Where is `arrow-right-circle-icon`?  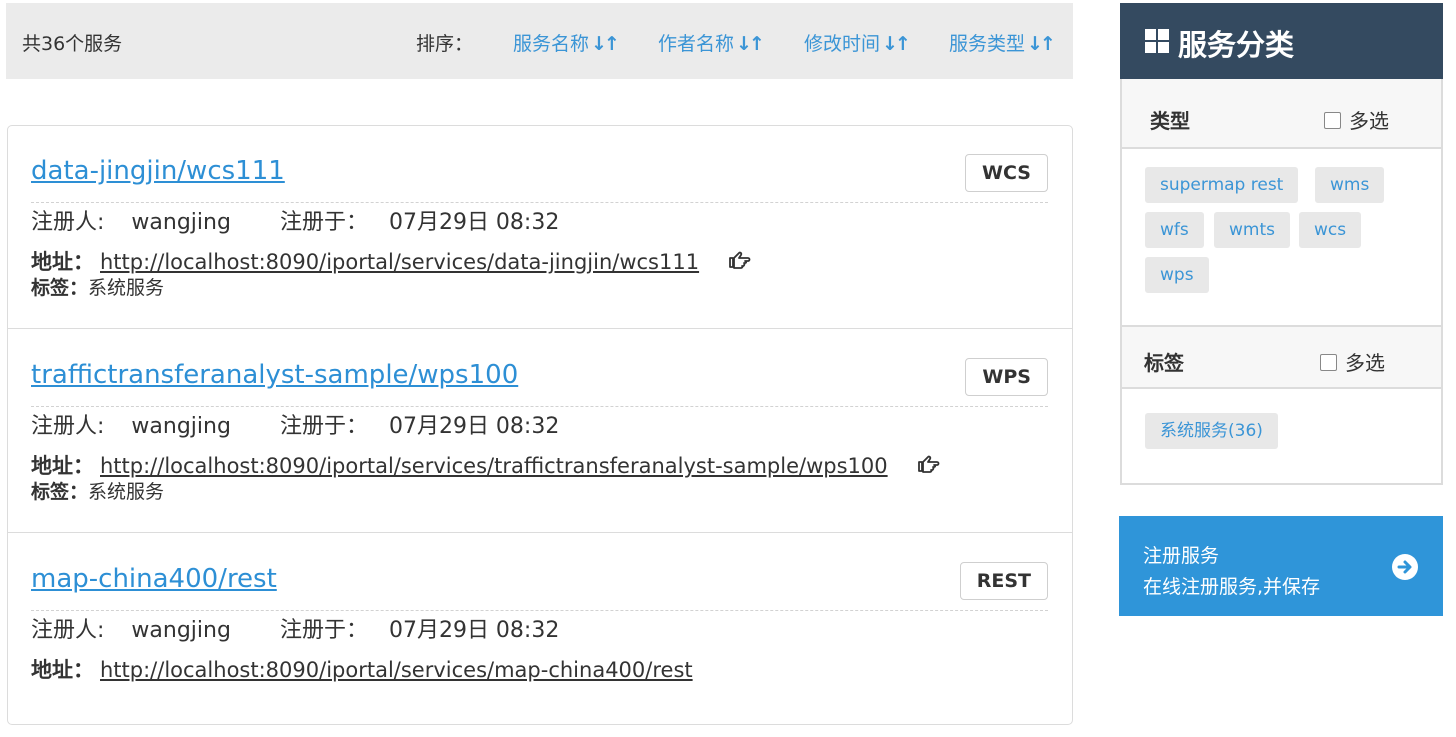
arrow-right-circle-icon is located at coordinates (1405, 569).